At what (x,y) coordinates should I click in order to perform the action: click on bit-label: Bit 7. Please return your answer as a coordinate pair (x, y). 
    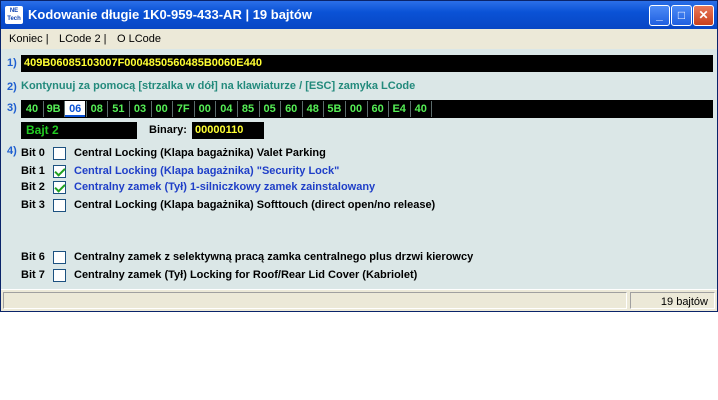
    Looking at the image, I should click on (33, 275).